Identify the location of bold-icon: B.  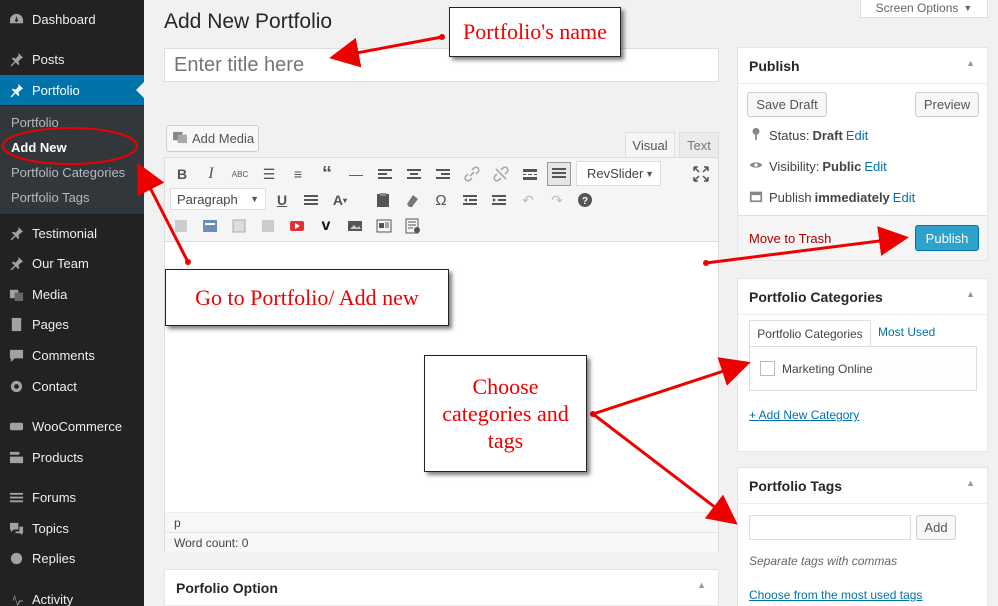
(182, 174).